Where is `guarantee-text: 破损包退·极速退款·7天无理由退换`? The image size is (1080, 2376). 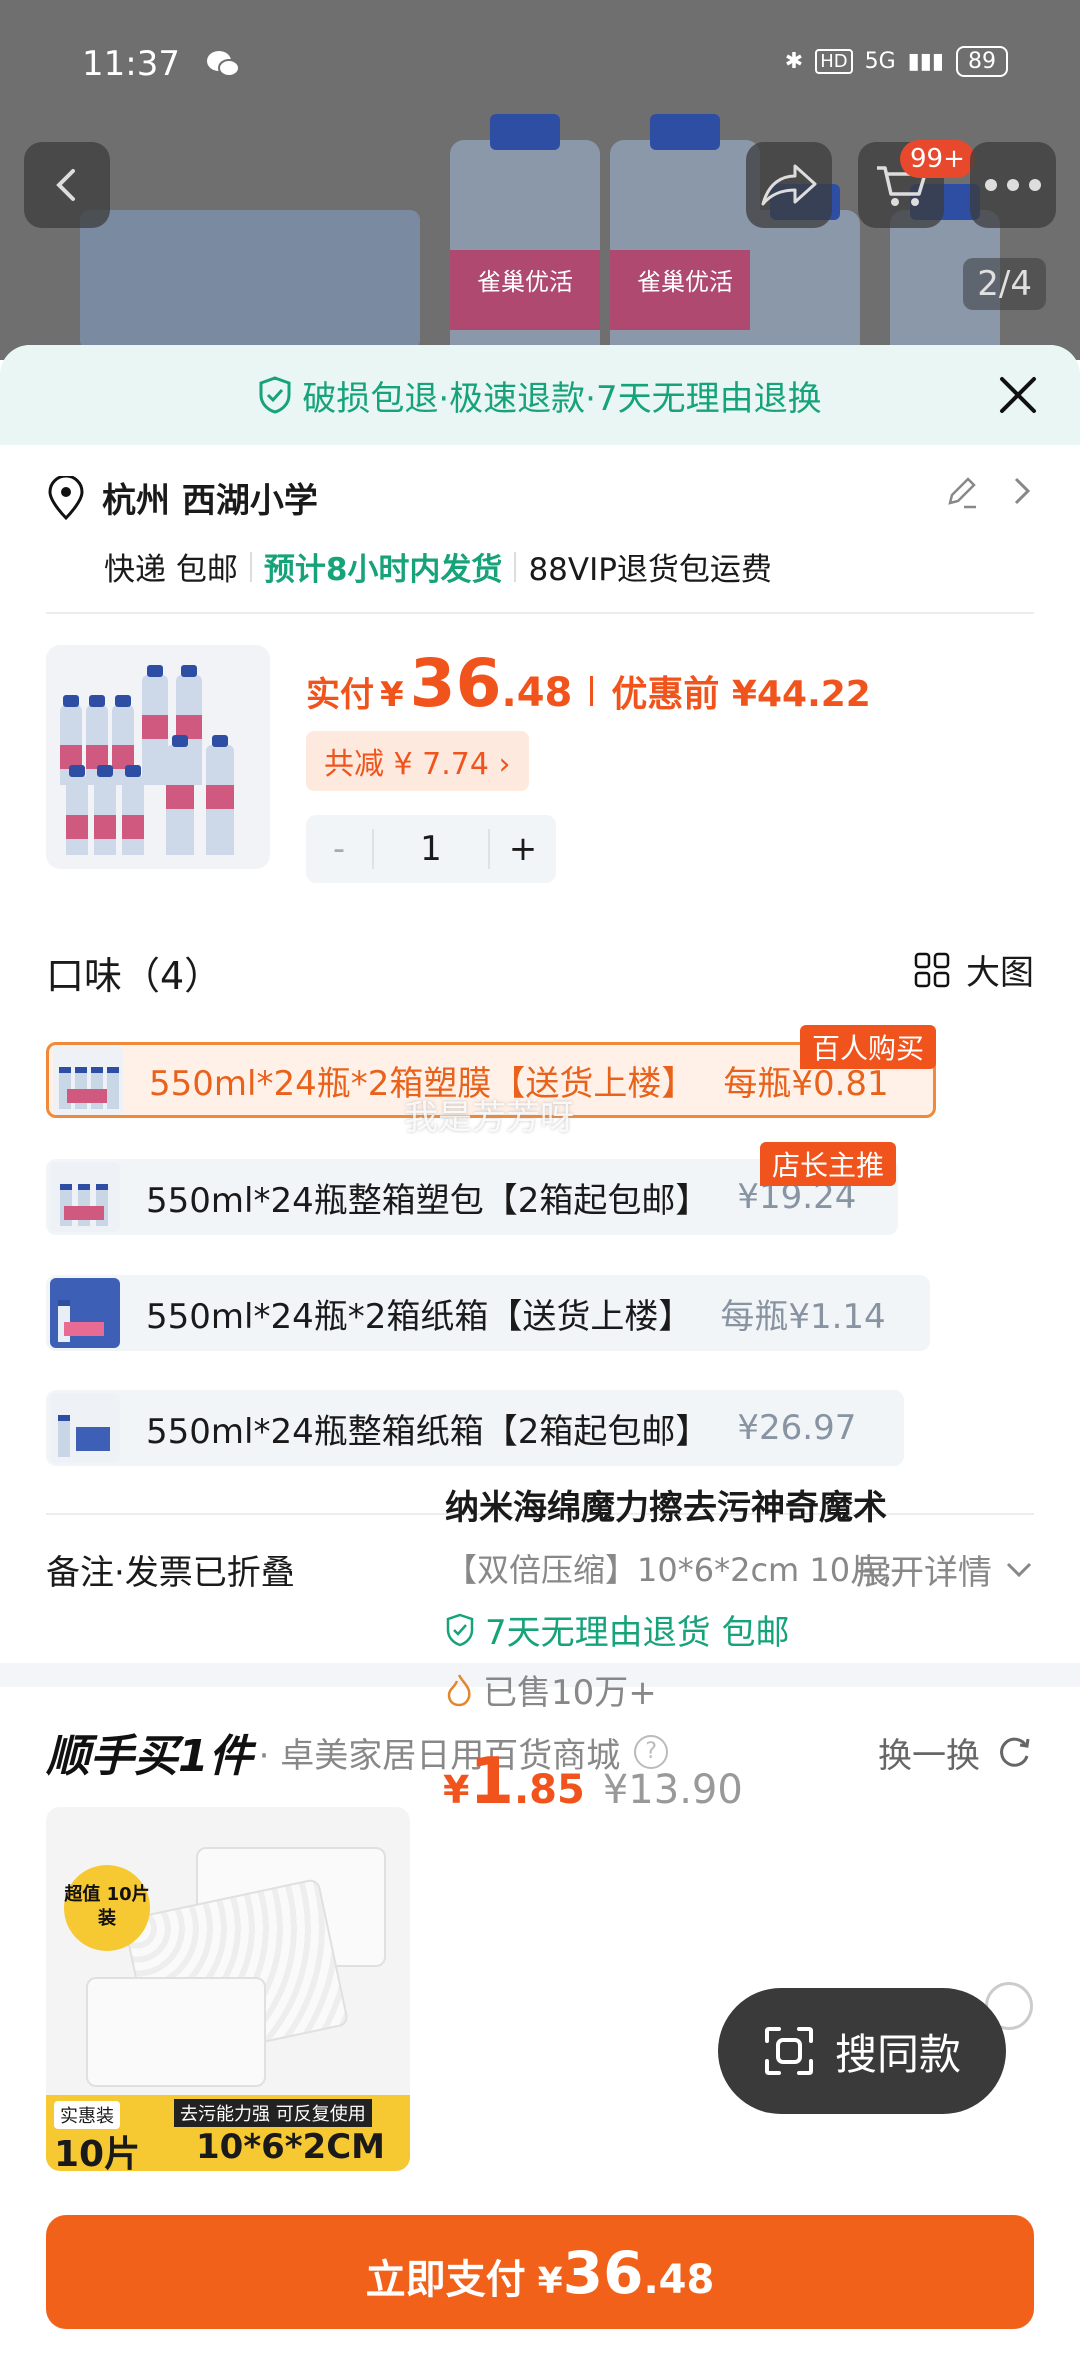 guarantee-text: 破损包退·极速退款·7天无理由退换 is located at coordinates (562, 398).